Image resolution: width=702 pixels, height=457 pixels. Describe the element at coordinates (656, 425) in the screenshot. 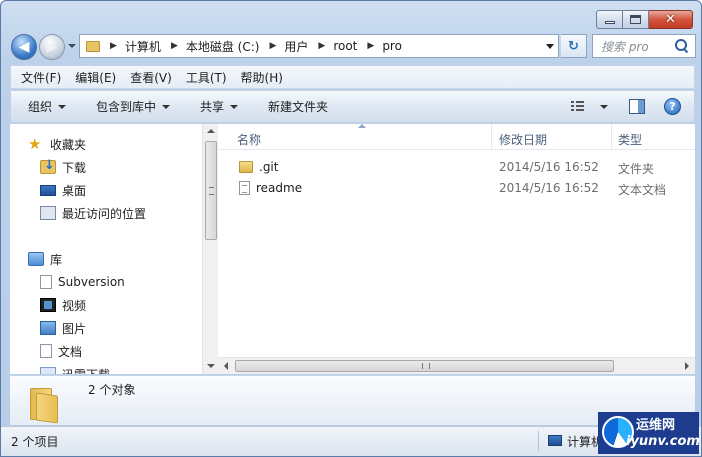

I see `watermark-title: 运维网` at that location.